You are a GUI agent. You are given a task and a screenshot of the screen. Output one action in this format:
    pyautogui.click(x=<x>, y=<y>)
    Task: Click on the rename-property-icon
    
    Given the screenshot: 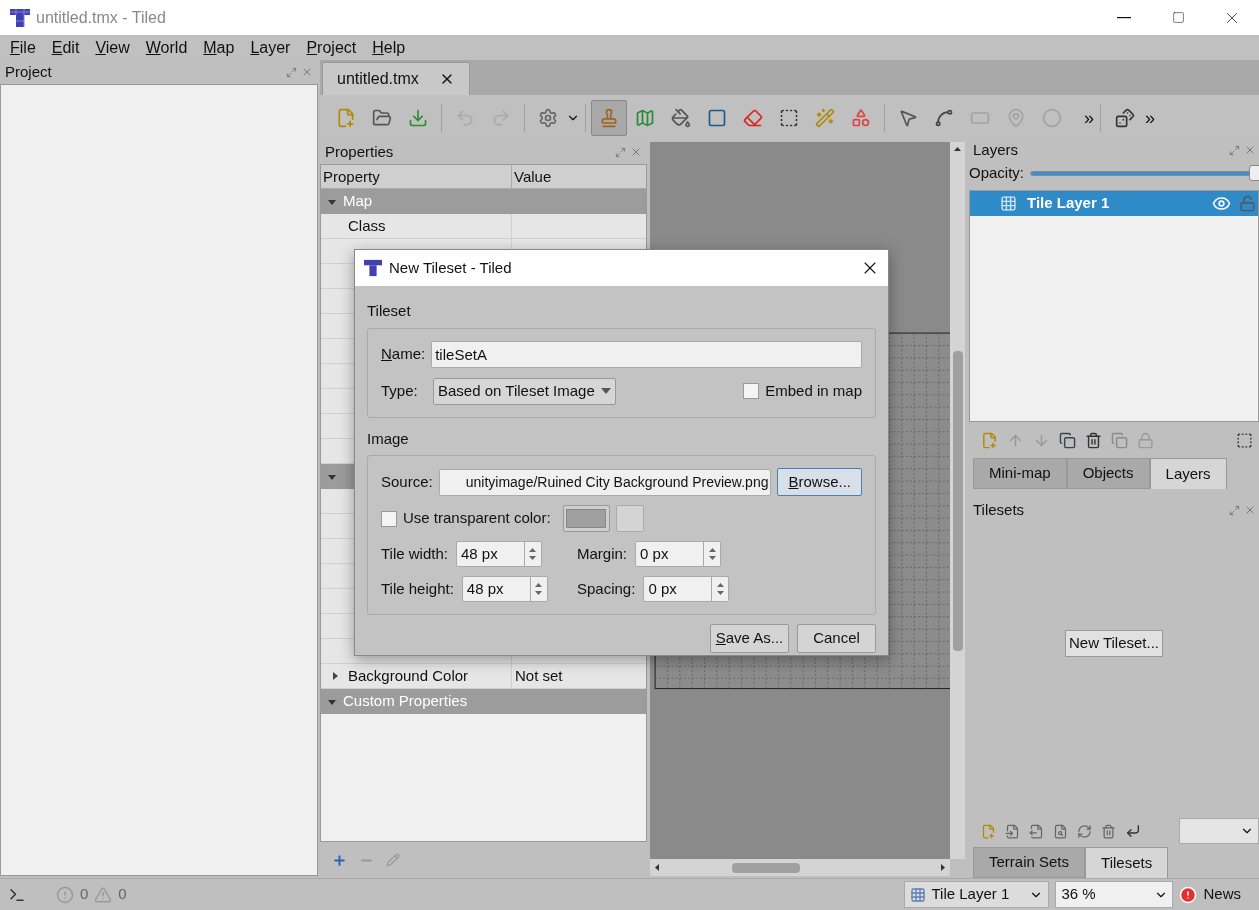 What is the action you would take?
    pyautogui.click(x=393, y=860)
    